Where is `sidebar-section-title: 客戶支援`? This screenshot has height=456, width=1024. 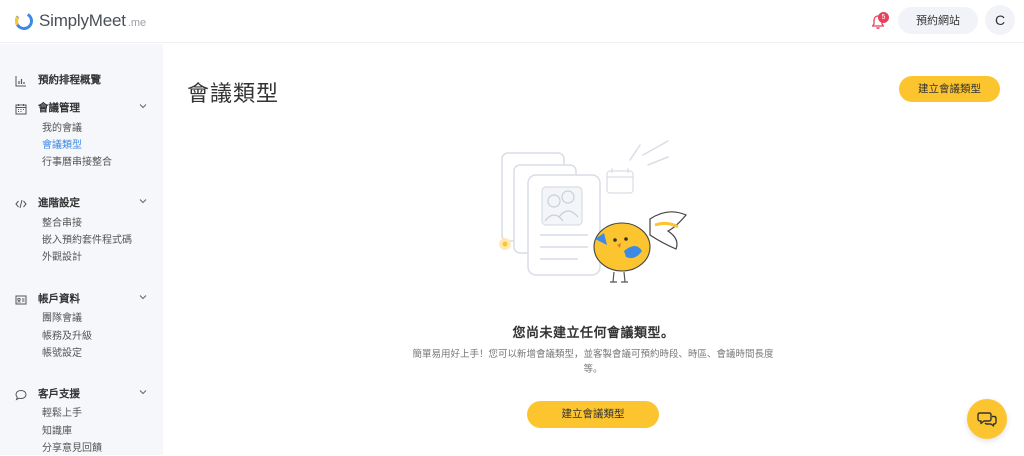 sidebar-section-title: 客戶支援 is located at coordinates (59, 394).